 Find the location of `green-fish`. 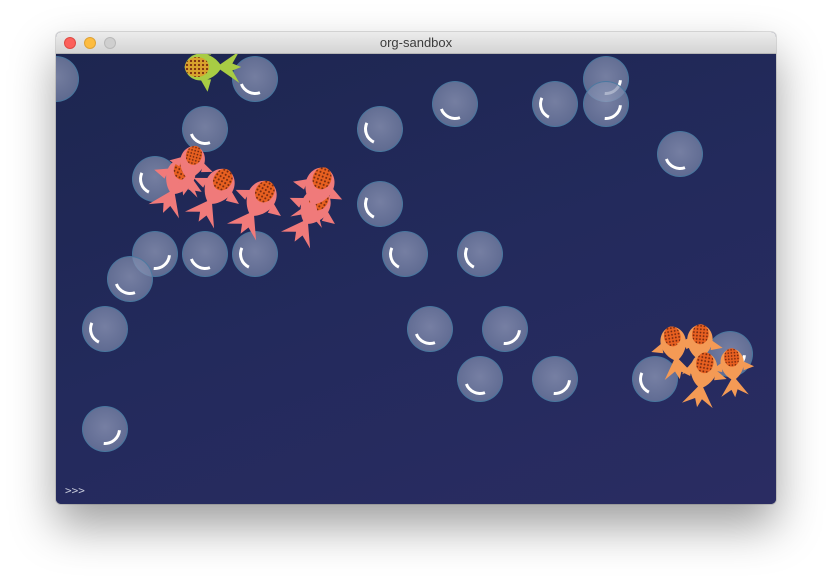

green-fish is located at coordinates (213, 73).